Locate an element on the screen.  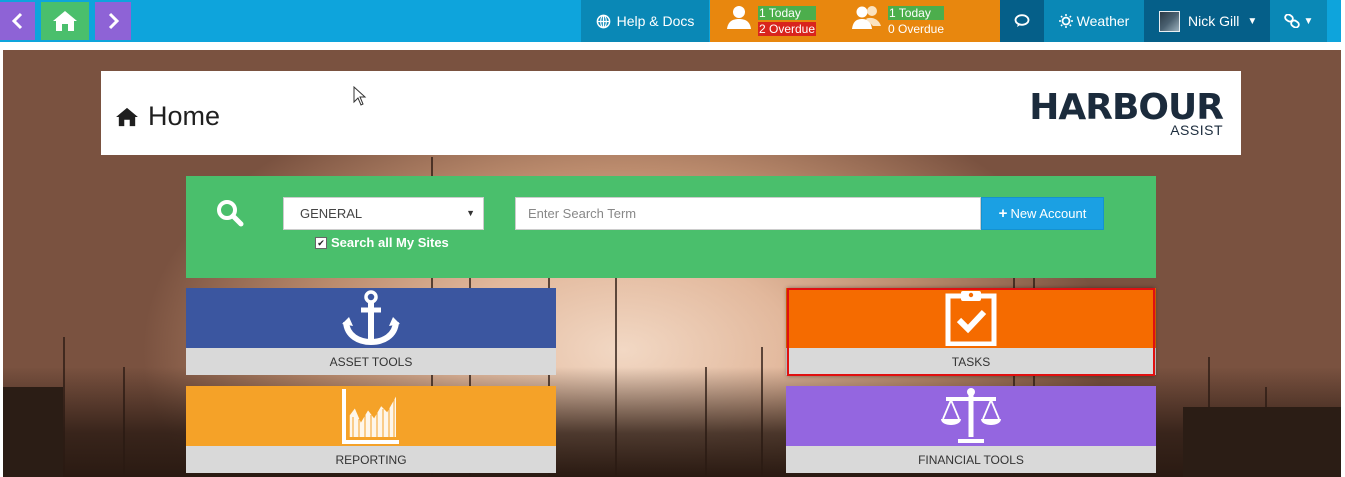
chevron-left-icon is located at coordinates (16, 21).